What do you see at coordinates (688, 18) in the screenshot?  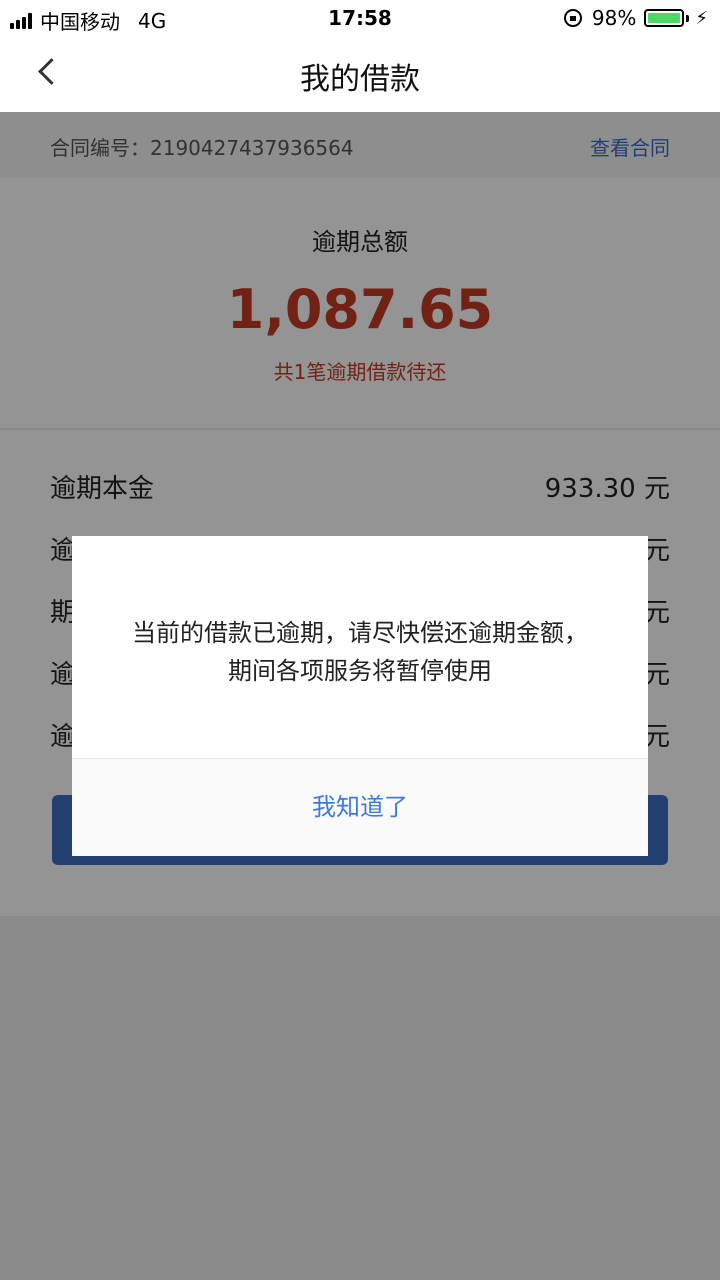 I see `battery-tip` at bounding box center [688, 18].